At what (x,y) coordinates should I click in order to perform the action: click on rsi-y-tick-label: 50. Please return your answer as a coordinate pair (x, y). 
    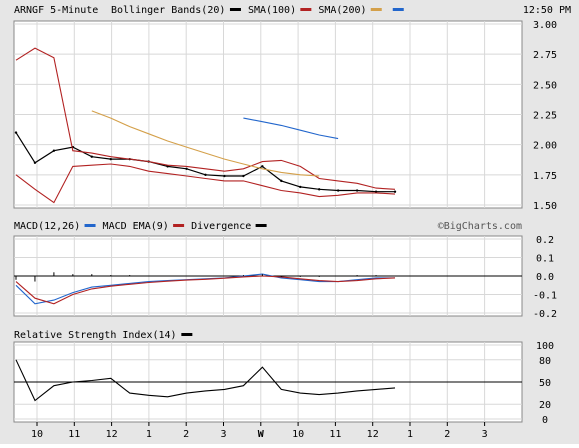
    Looking at the image, I should click on (545, 383).